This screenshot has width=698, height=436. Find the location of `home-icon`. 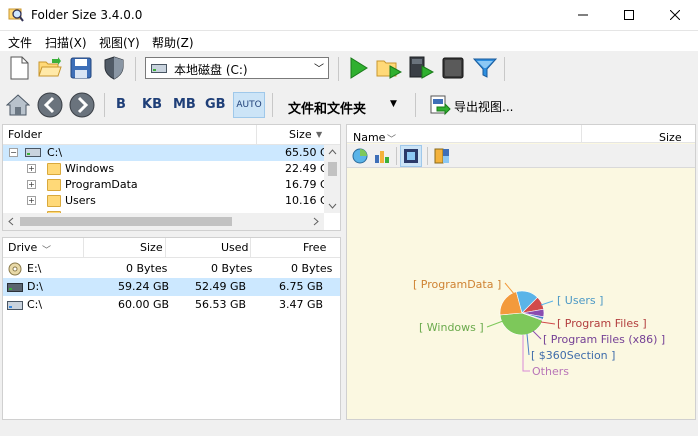

home-icon is located at coordinates (18, 105).